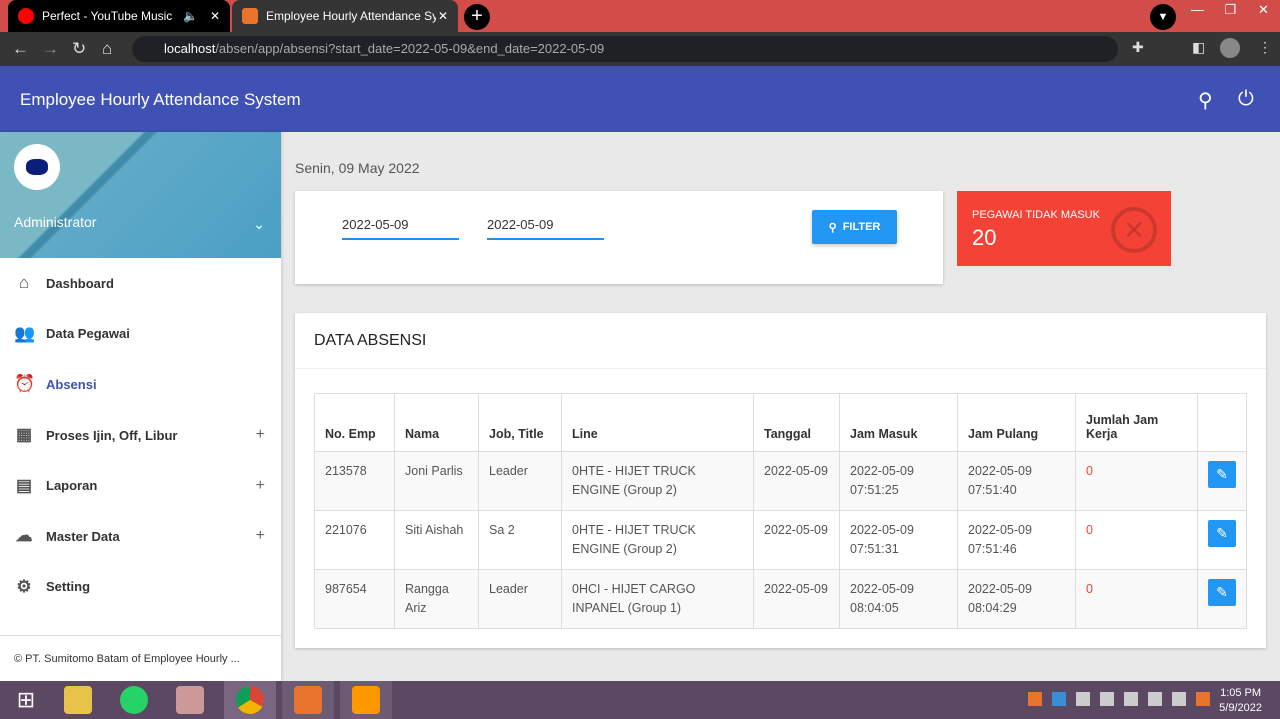  Describe the element at coordinates (1136, 422) in the screenshot. I see `column-header: Jumlah Jam Kerja` at that location.